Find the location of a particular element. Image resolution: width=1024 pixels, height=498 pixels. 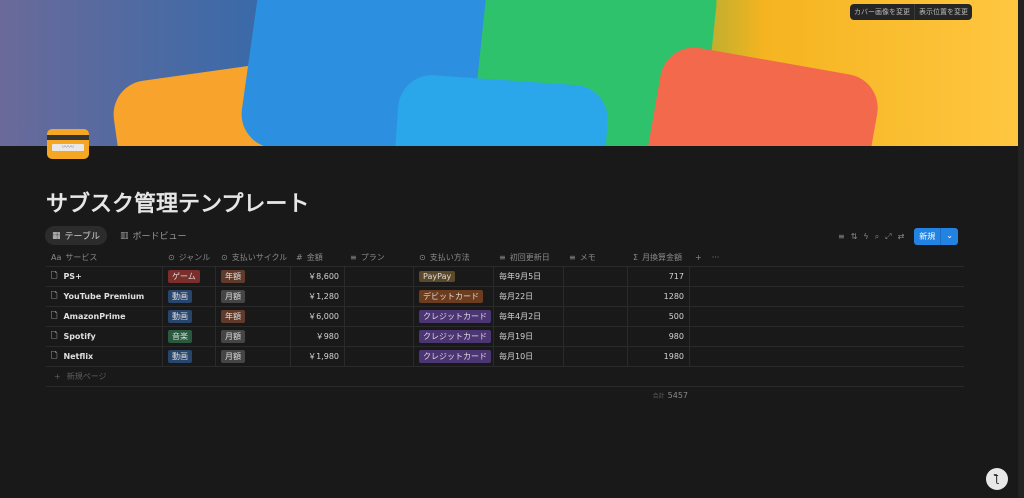

tag: ゲーム is located at coordinates (184, 276).